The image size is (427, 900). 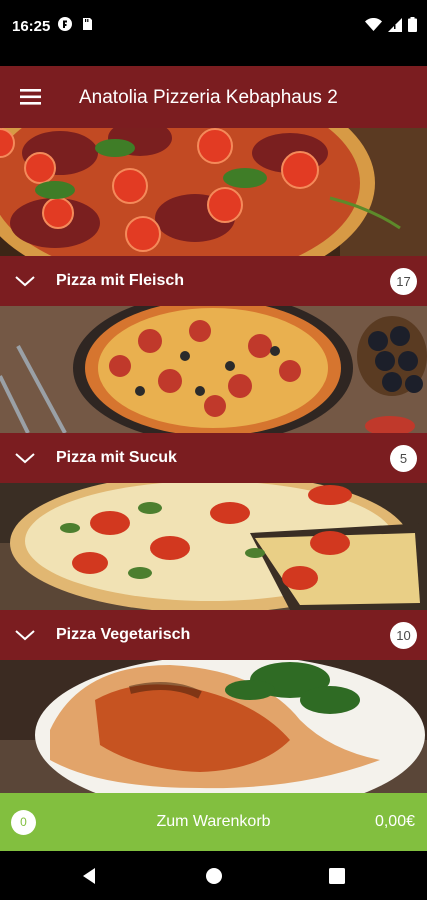 What do you see at coordinates (87, 24) in the screenshot?
I see `sd-card-icon` at bounding box center [87, 24].